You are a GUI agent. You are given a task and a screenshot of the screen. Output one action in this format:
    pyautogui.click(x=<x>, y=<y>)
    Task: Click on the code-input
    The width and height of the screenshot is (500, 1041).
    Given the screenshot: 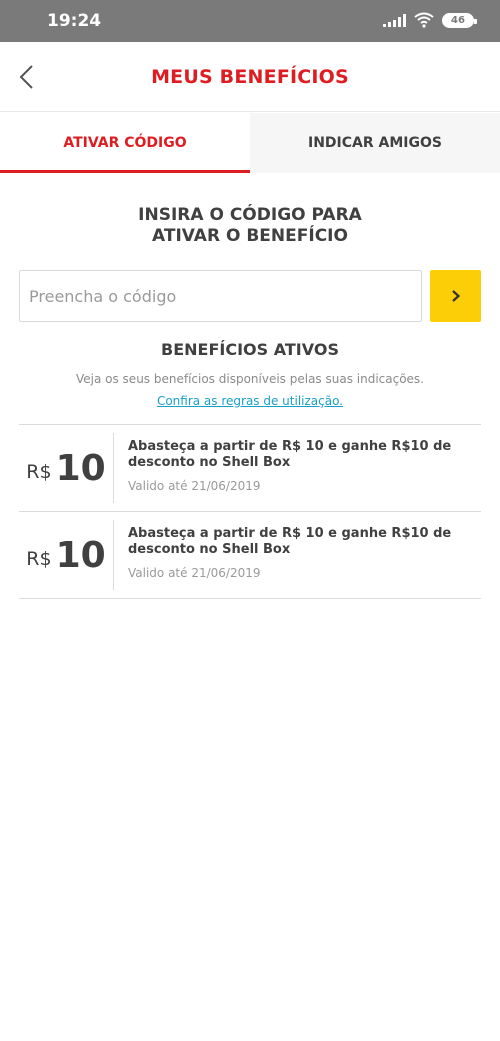 What is the action you would take?
    pyautogui.click(x=220, y=296)
    